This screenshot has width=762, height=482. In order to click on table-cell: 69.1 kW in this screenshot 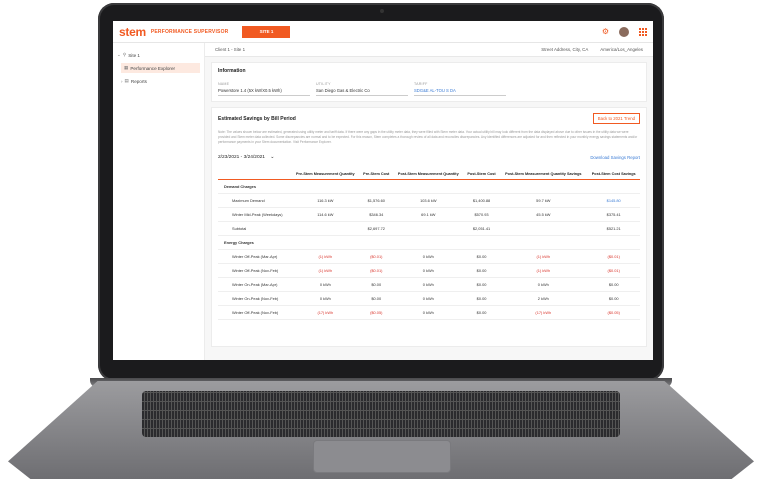, I will do `click(428, 214)`.